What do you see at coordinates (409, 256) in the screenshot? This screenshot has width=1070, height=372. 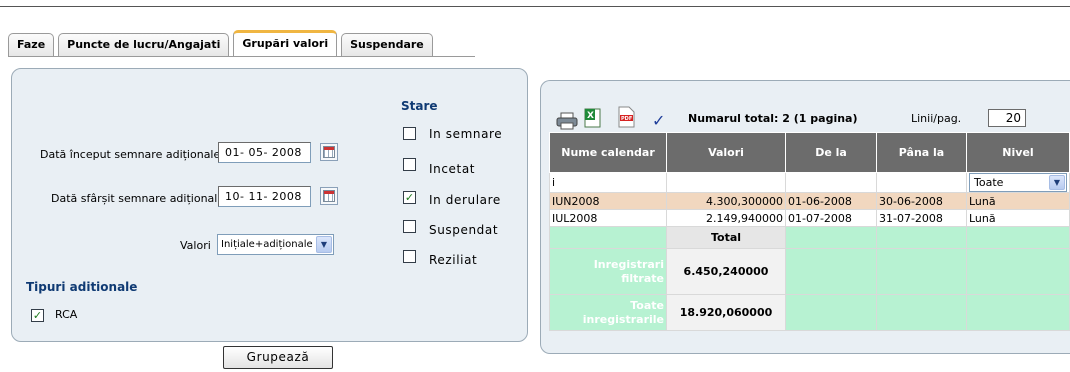 I see `checkbox-reziliat` at bounding box center [409, 256].